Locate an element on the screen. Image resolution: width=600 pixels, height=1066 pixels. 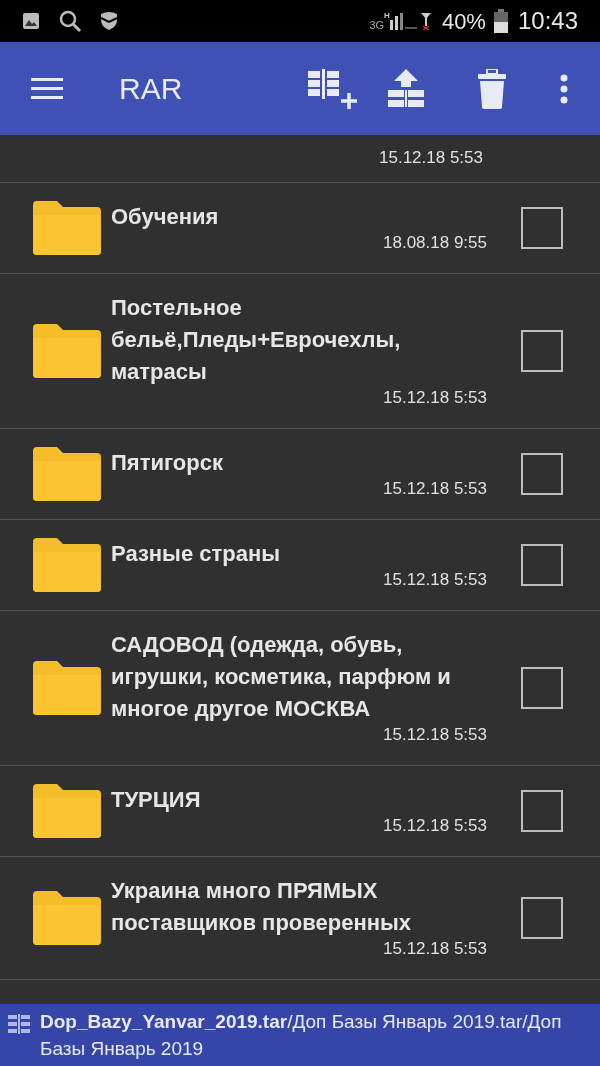
battery-percent: 40% is located at coordinates (463, 21).